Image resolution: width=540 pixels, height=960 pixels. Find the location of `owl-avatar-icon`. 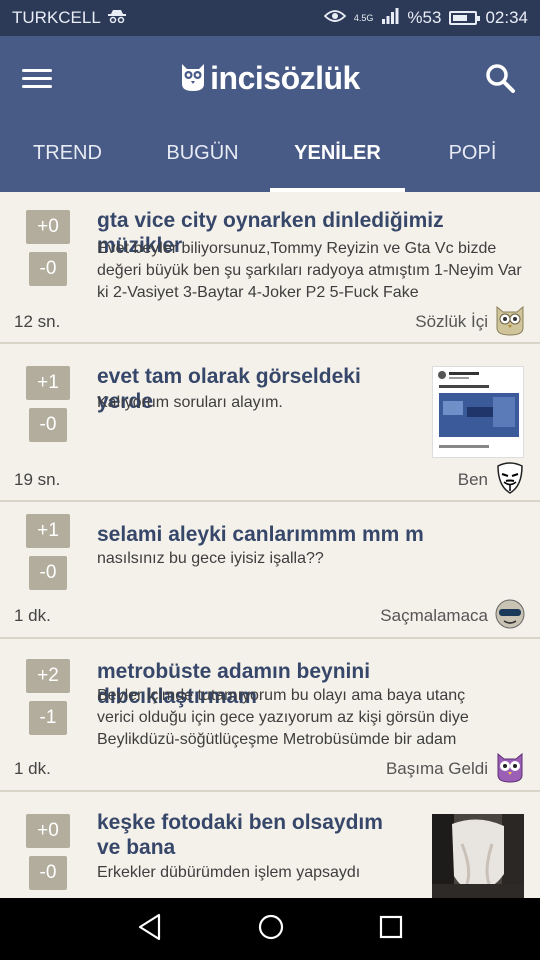

owl-avatar-icon is located at coordinates (510, 320).